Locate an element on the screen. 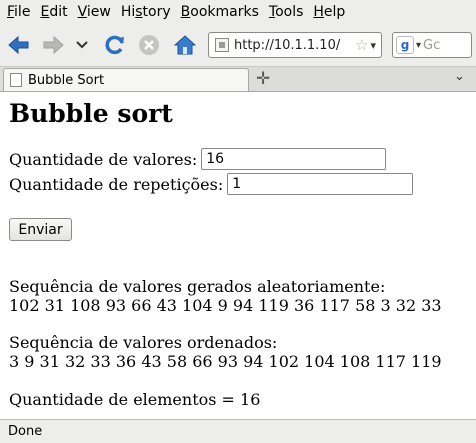 This screenshot has width=476, height=443. forward-arrow-icon is located at coordinates (53, 45).